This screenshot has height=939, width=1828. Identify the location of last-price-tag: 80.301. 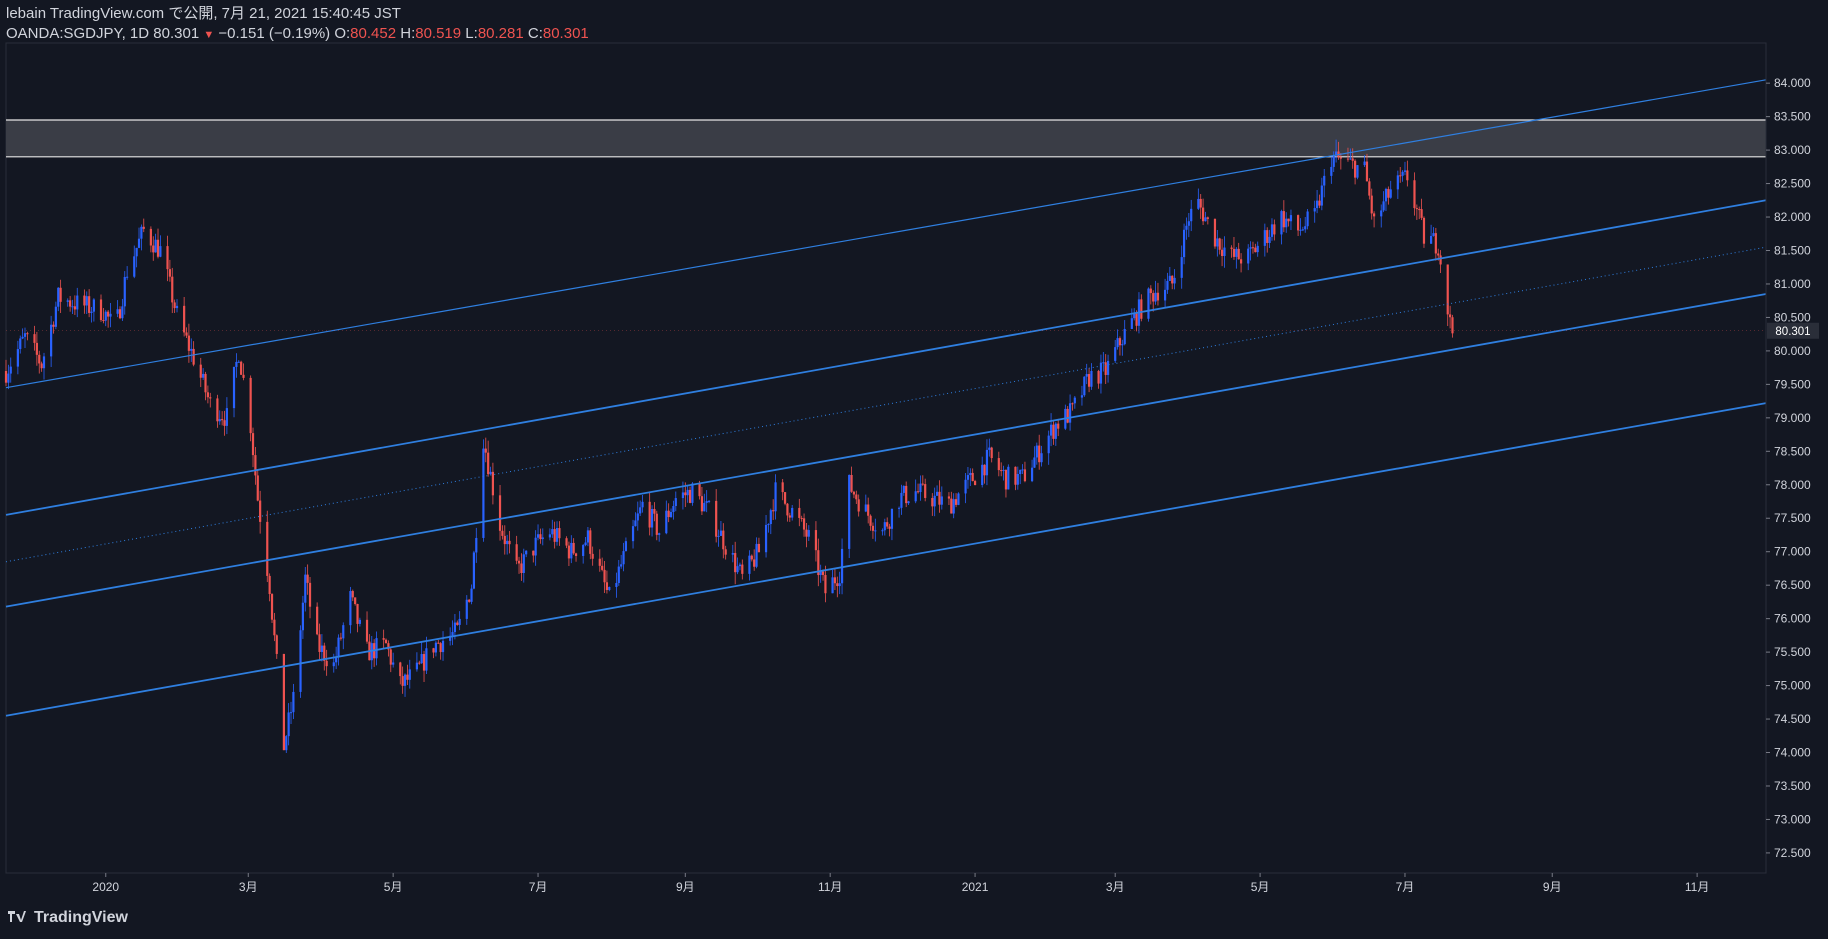
(1793, 330).